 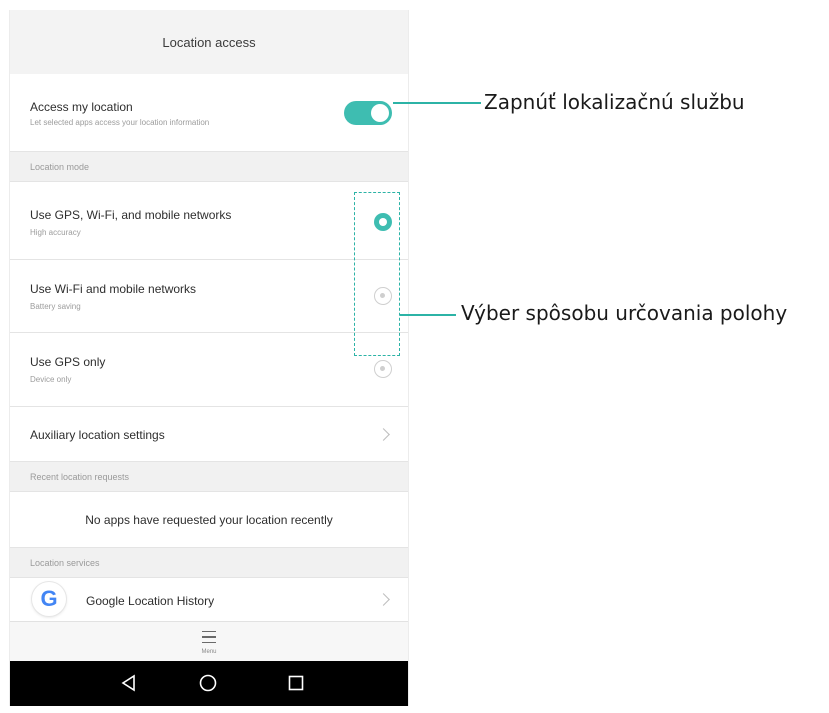 I want to click on home-icon, so click(x=208, y=683).